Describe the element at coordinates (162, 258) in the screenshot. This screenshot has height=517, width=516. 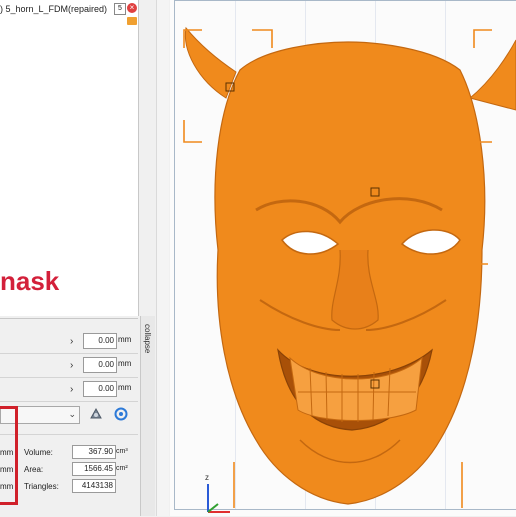
I see `scrollbar` at that location.